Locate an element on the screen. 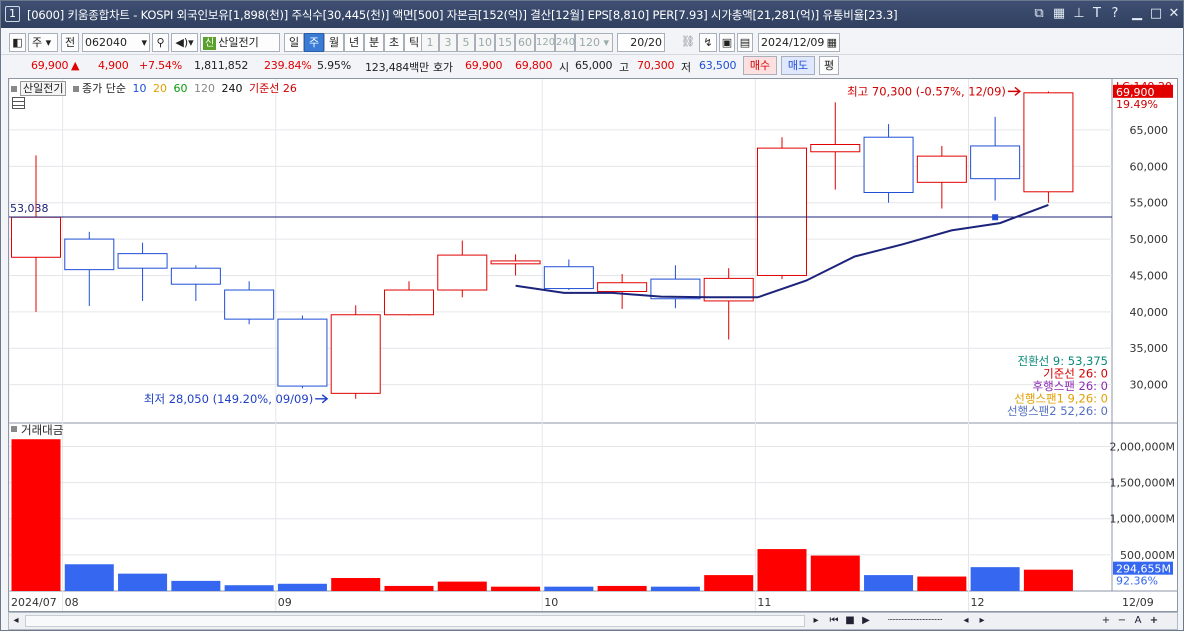 The height and width of the screenshot is (631, 1184). legend-ma-240: 240 is located at coordinates (231, 88).